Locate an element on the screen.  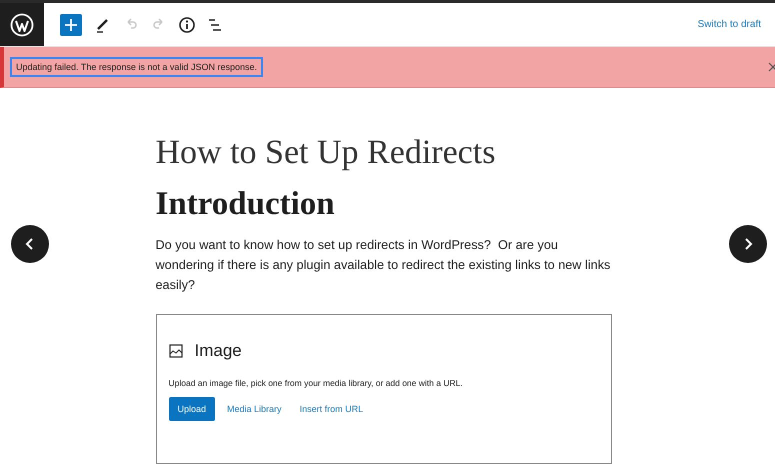
add-block-button is located at coordinates (71, 25).